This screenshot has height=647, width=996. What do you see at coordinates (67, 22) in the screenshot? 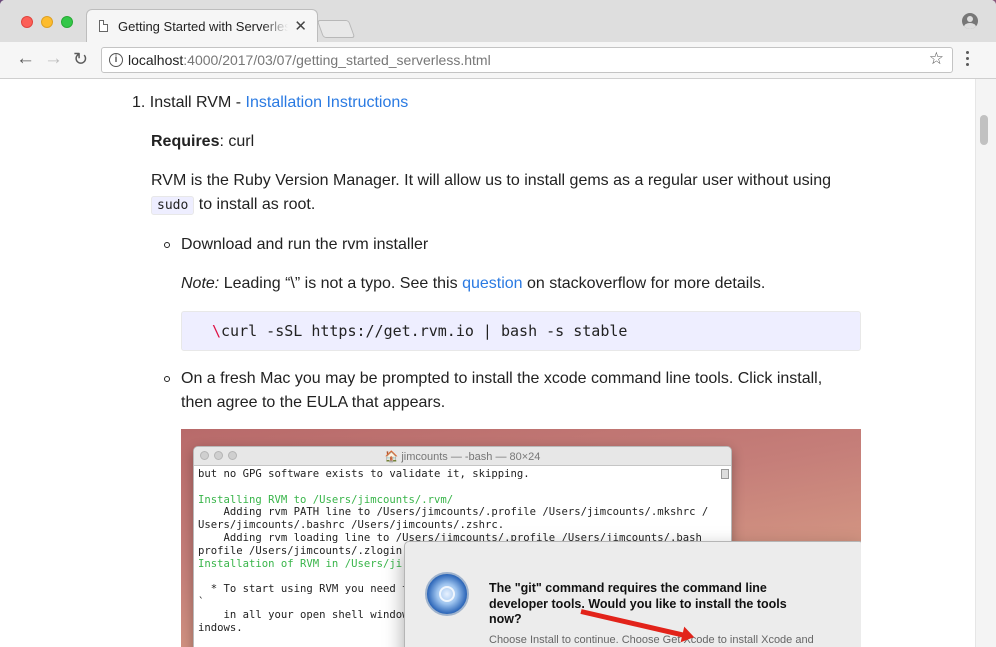
I see `maximize-window-button` at bounding box center [67, 22].